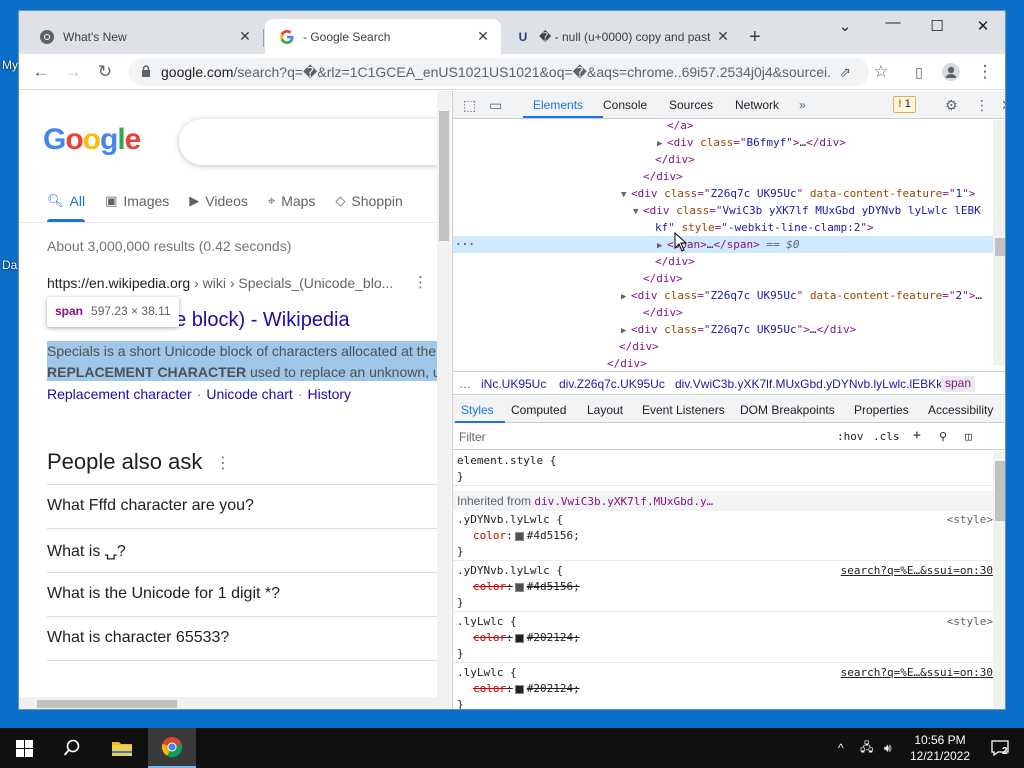 This screenshot has width=1024, height=768. Describe the element at coordinates (982, 105) in the screenshot. I see `devtools-menu-icon: ⋮` at that location.